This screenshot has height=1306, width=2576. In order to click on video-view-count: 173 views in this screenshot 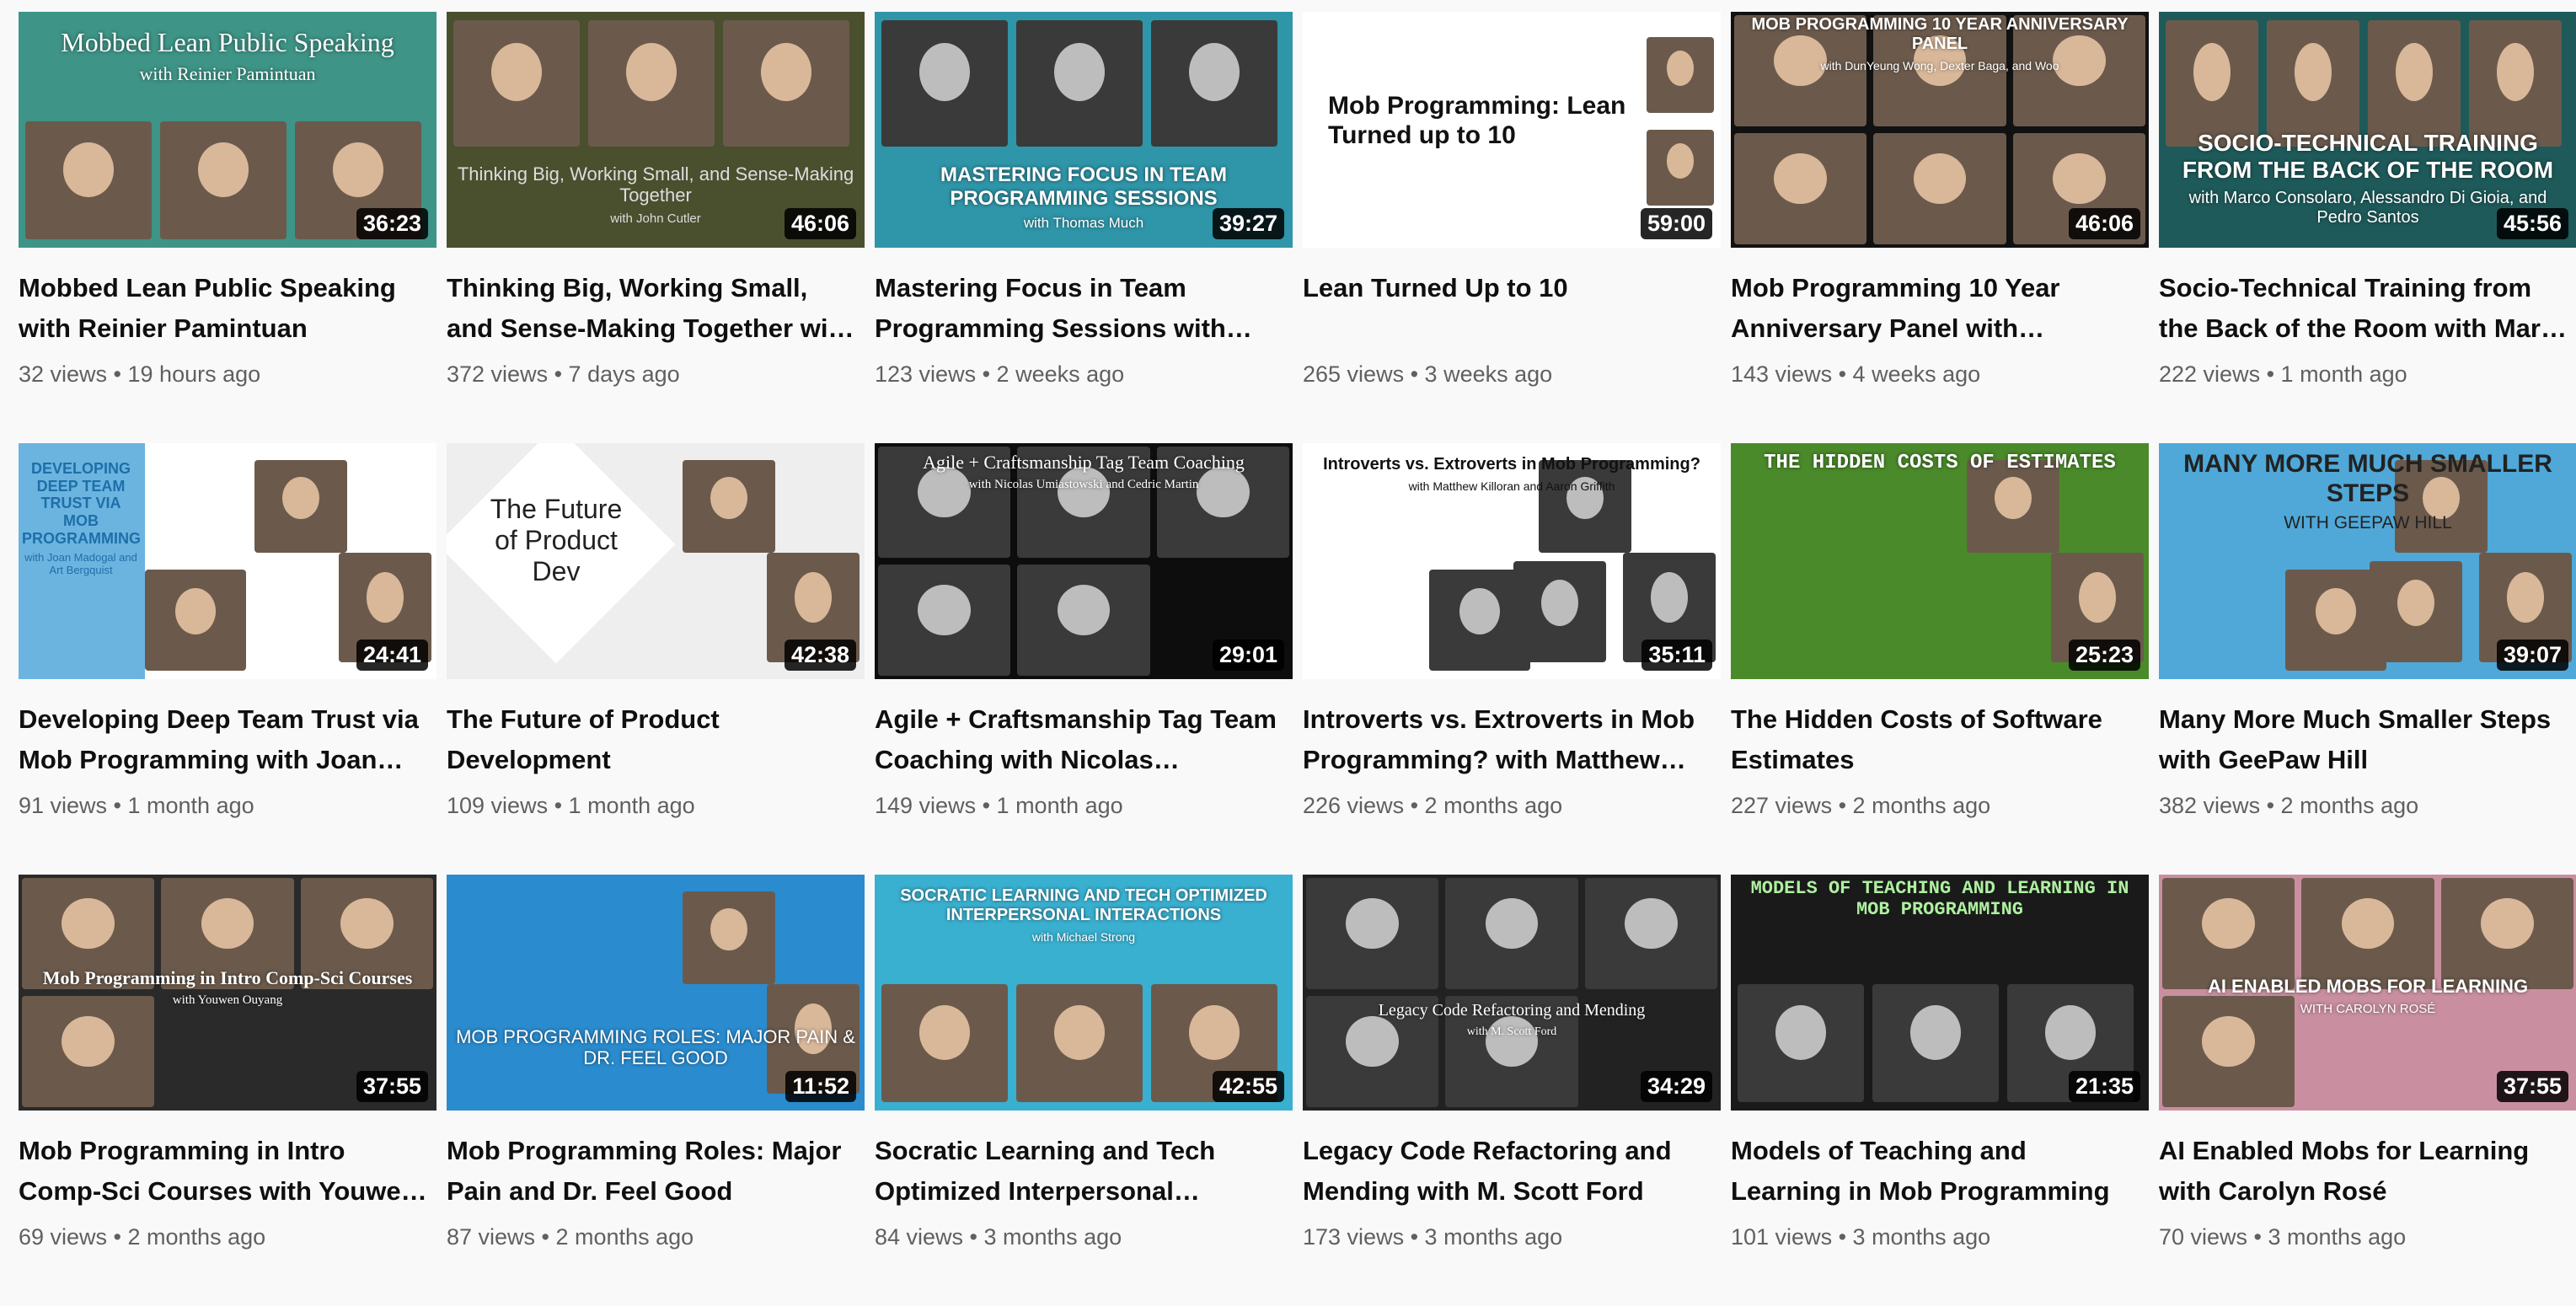, I will do `click(1354, 1237)`.